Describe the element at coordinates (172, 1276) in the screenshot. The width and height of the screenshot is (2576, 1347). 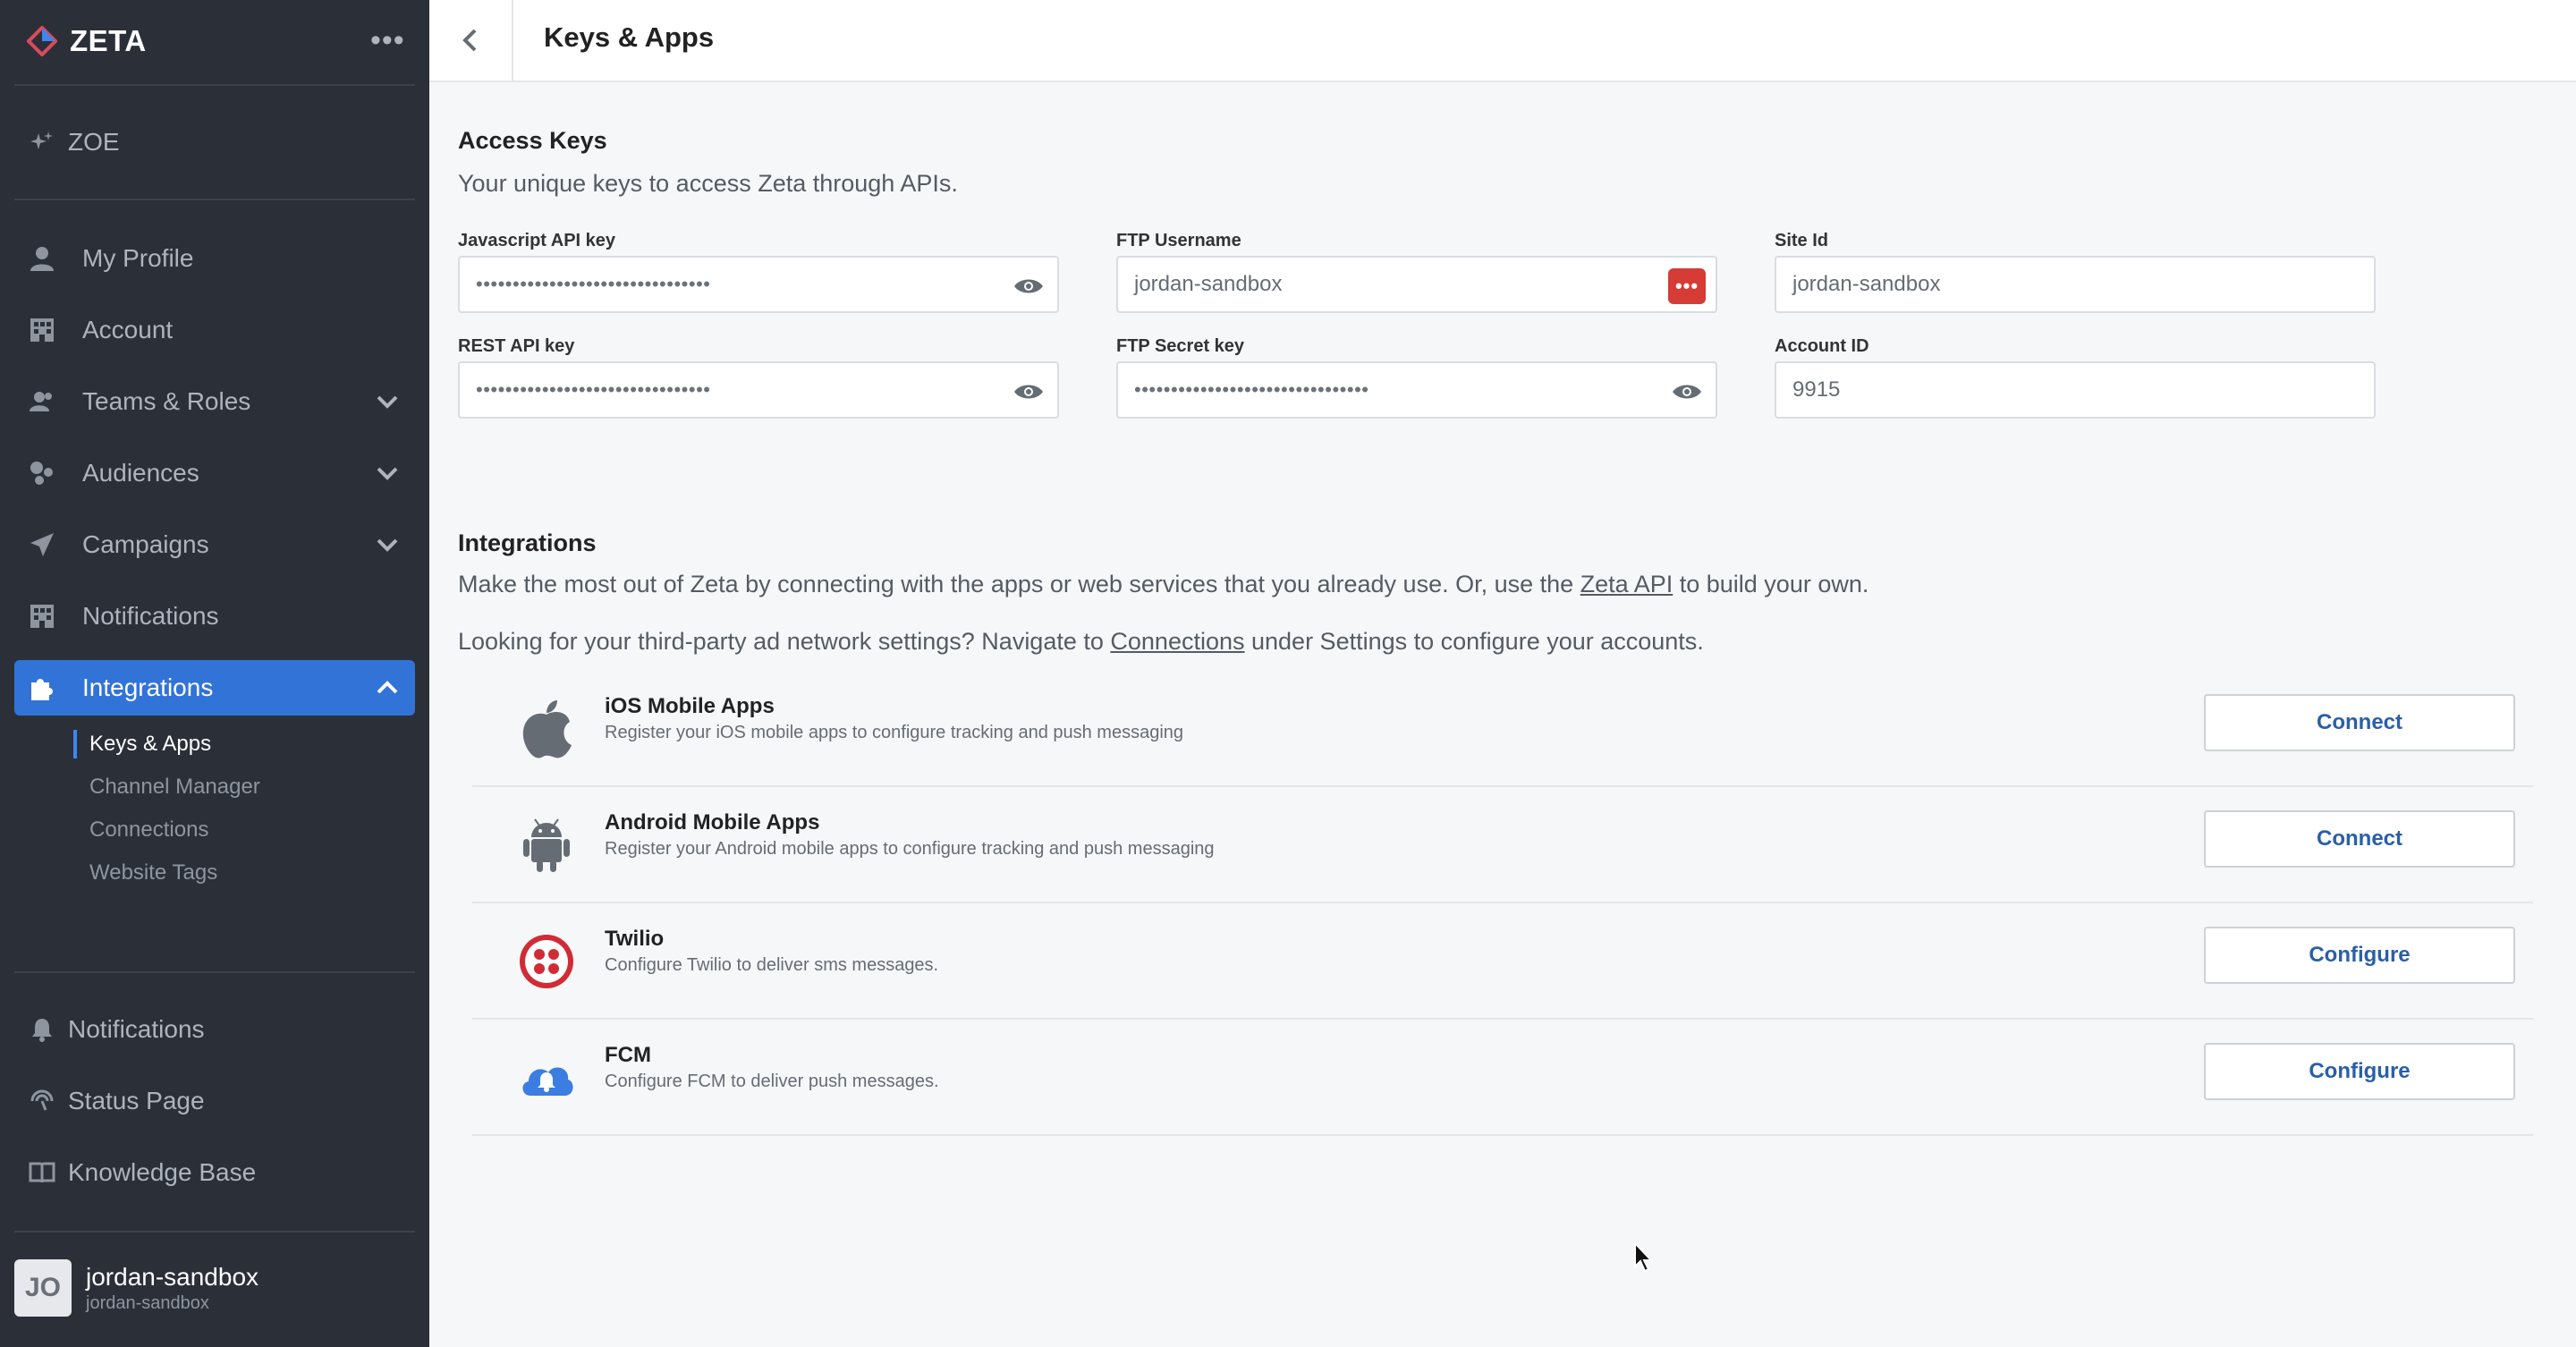
I see `user-name: jordan-sandbox` at that location.